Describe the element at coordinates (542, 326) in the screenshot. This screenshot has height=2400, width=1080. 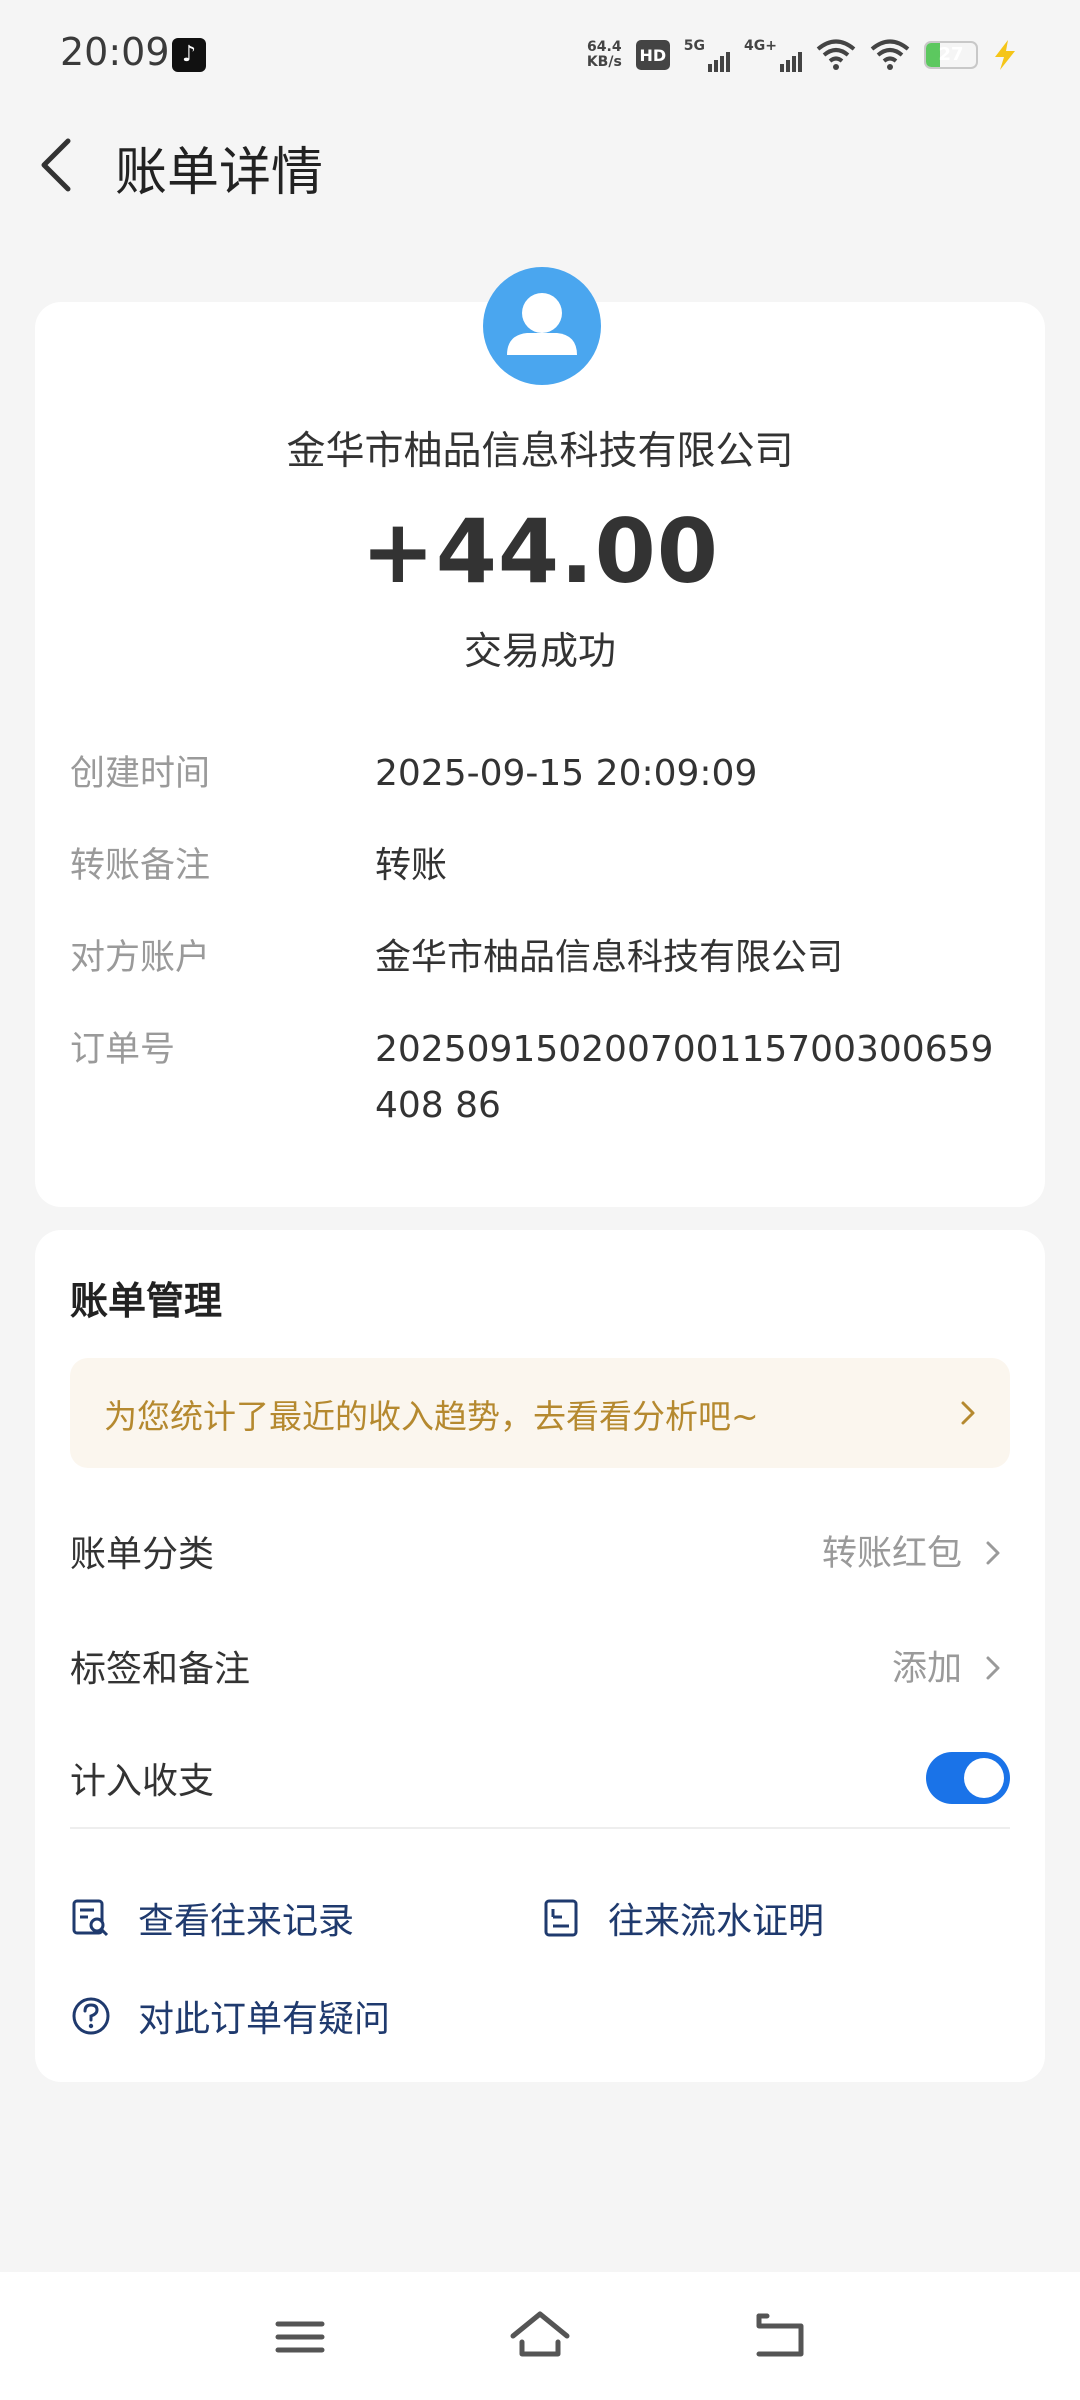
I see `user-avatar-icon` at that location.